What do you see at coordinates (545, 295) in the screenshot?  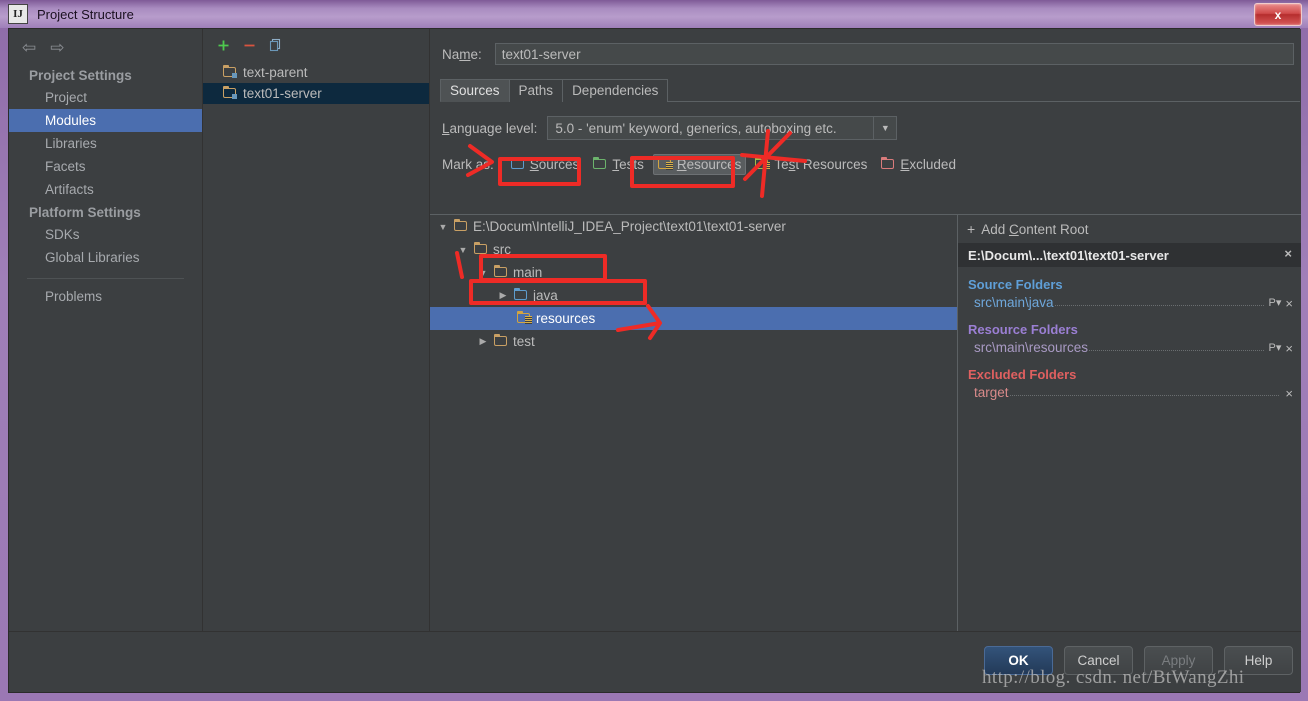 I see `tree-row-label: java` at bounding box center [545, 295].